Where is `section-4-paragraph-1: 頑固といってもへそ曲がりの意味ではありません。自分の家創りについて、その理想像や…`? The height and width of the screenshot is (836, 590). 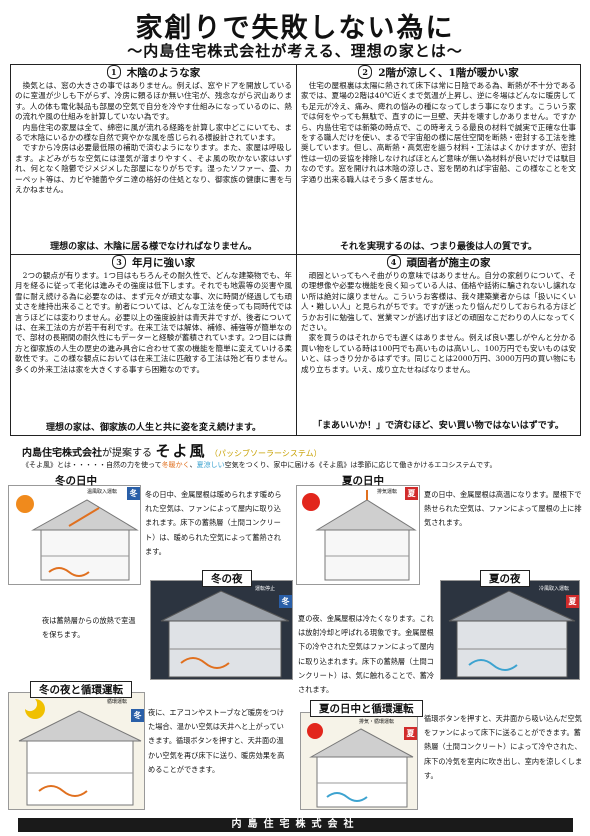 section-4-paragraph-1: 頑固といってもへそ曲がりの意味ではありません。自分の家創りについて、その理想像や… is located at coordinates (438, 302).